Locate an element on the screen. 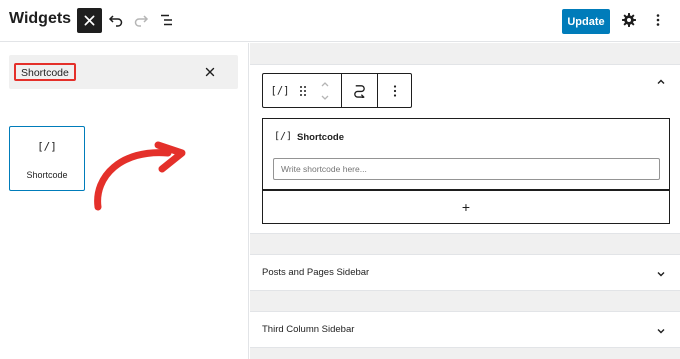 Image resolution: width=680 pixels, height=359 pixels. list-view-icon is located at coordinates (166, 20).